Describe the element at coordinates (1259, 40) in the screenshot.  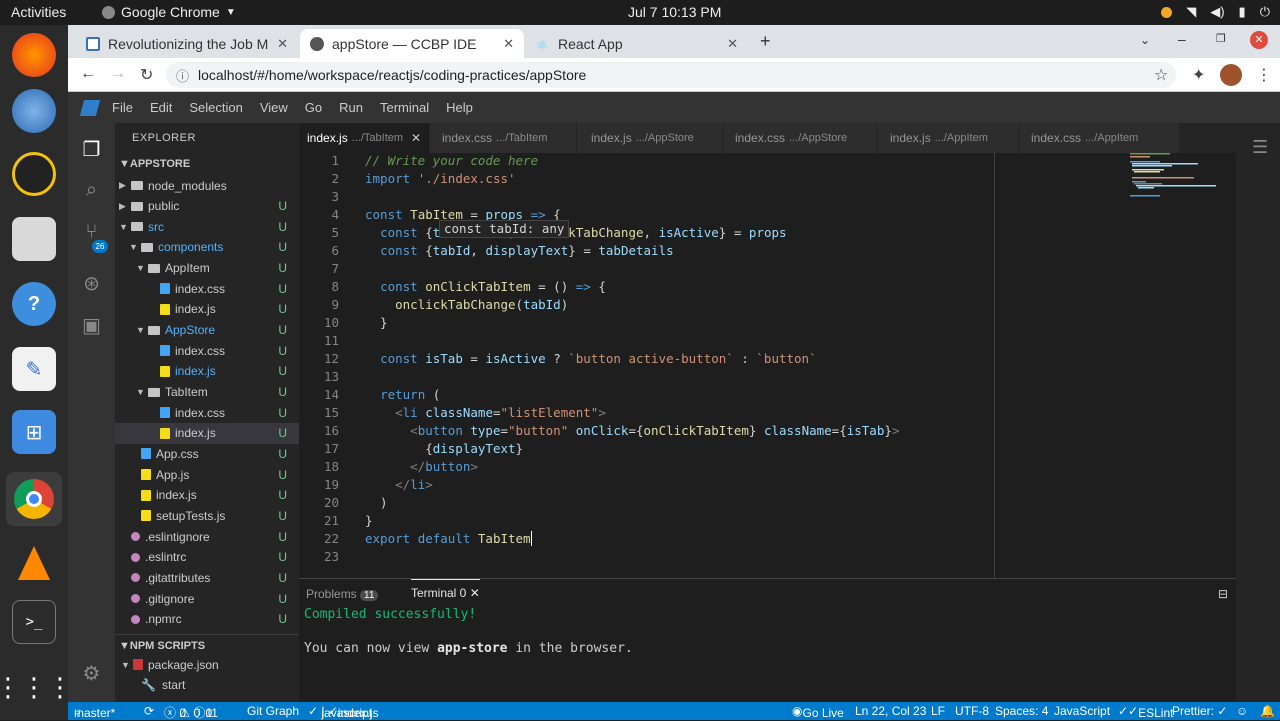
I see `close-window-icon: ✕` at that location.